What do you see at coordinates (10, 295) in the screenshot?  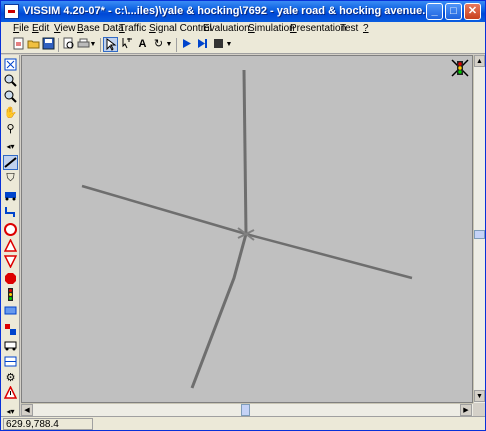 I see `signal-head-icon` at bounding box center [10, 295].